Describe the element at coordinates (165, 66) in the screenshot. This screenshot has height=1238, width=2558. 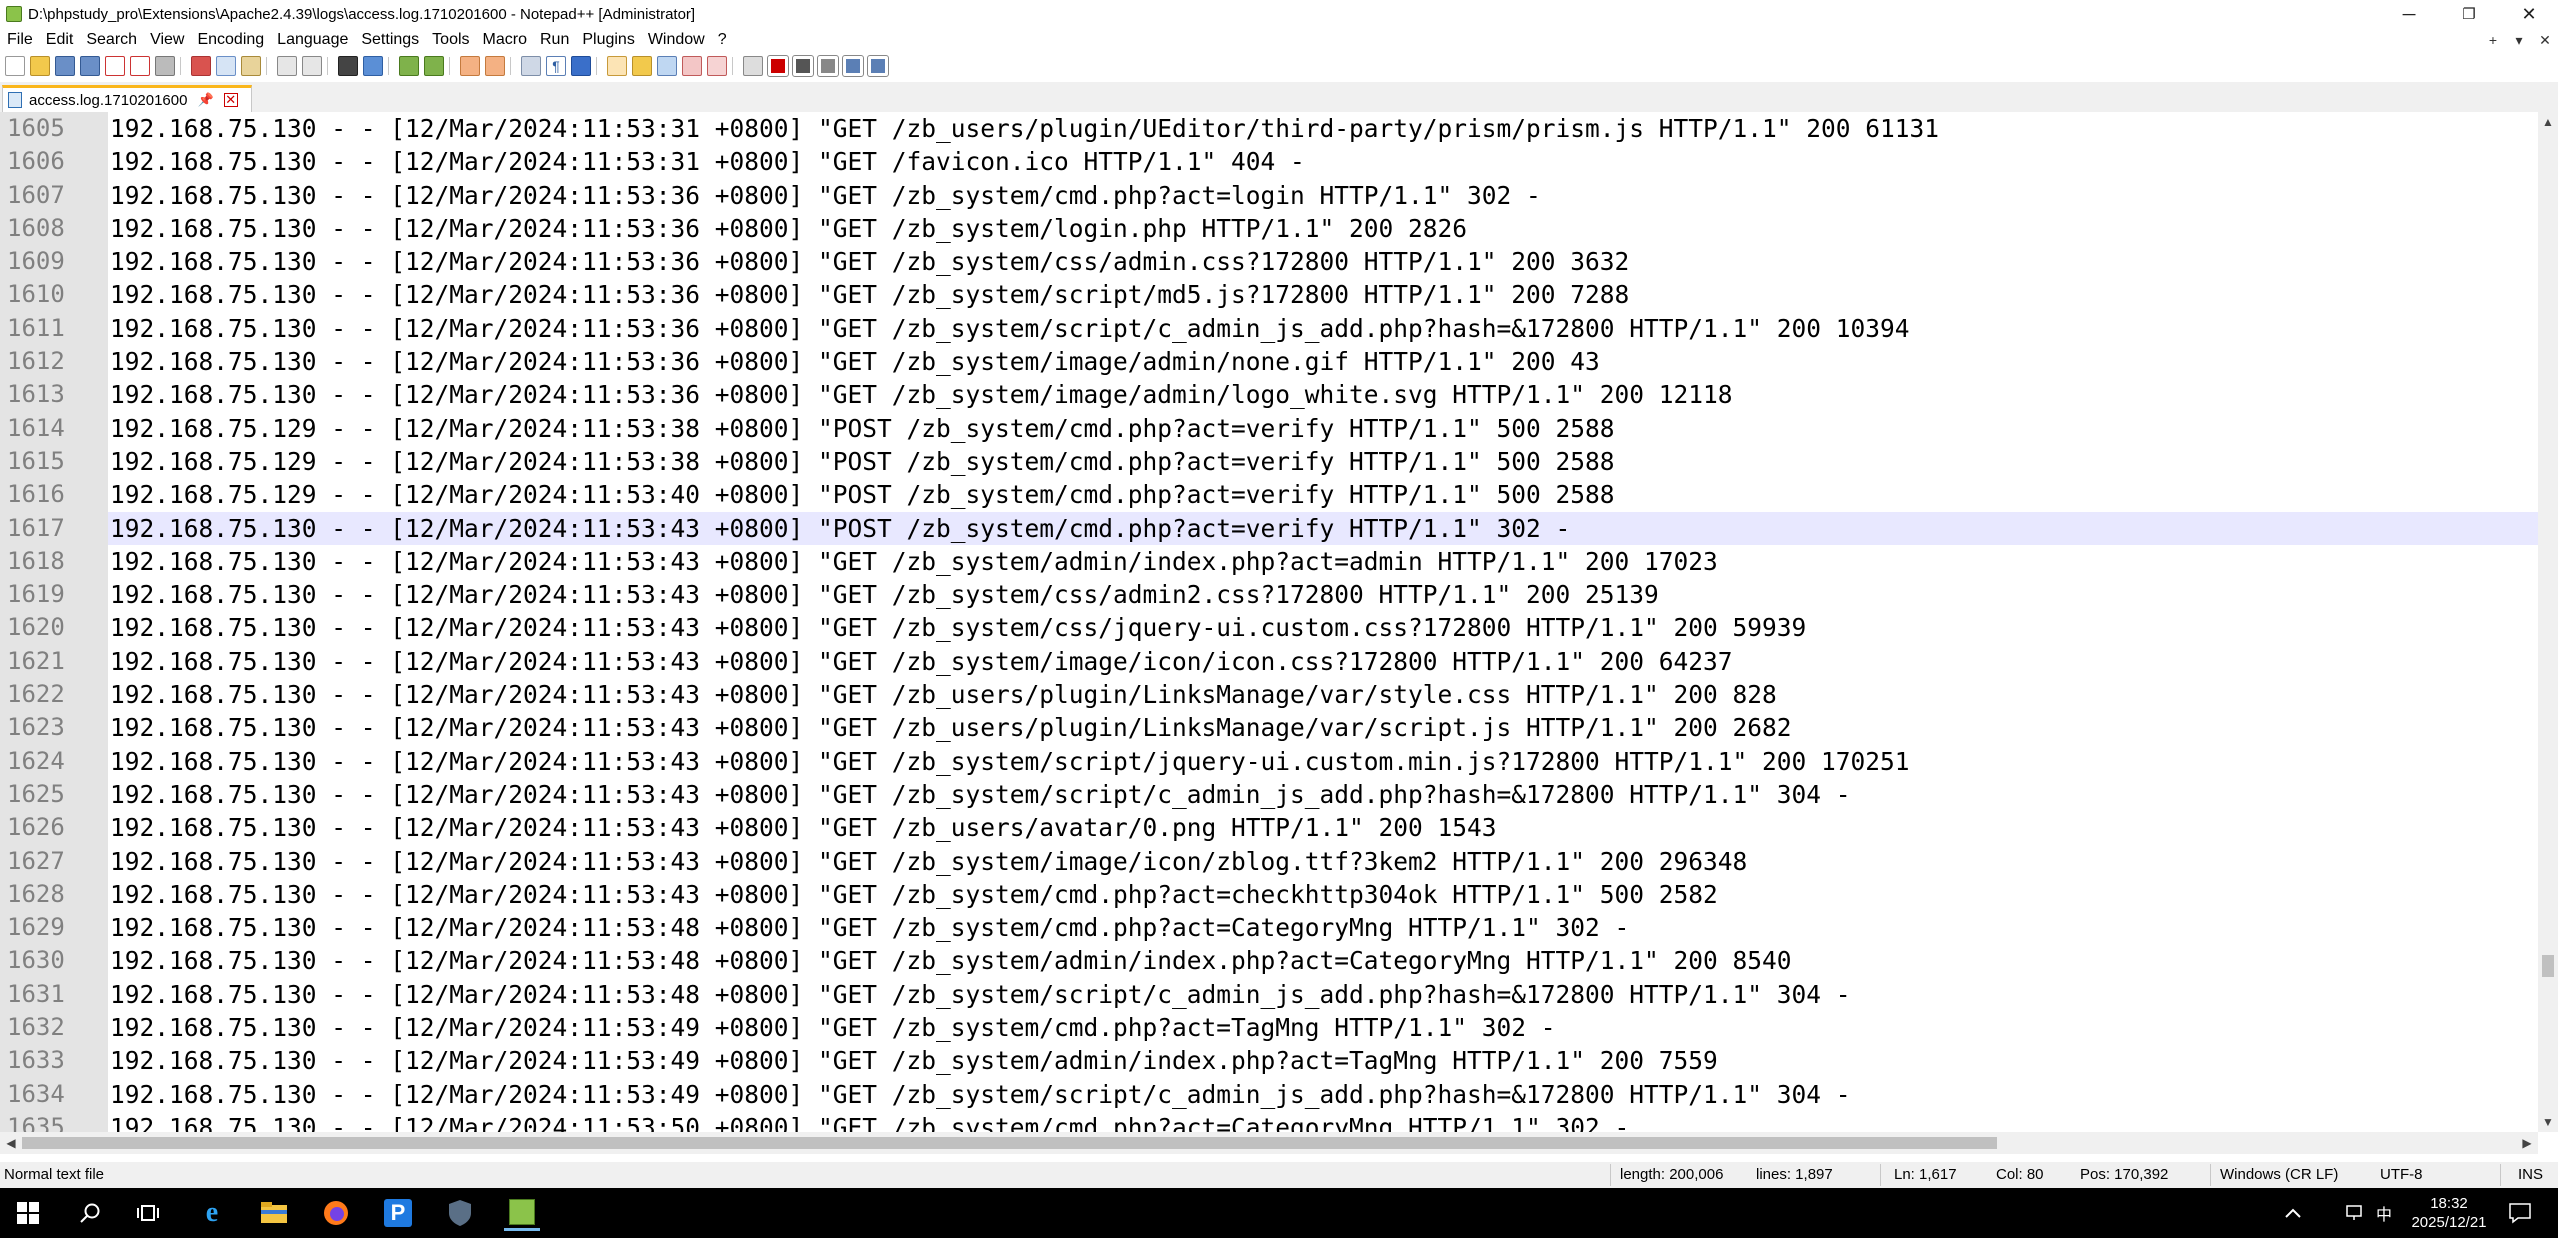
I see `print-icon` at that location.